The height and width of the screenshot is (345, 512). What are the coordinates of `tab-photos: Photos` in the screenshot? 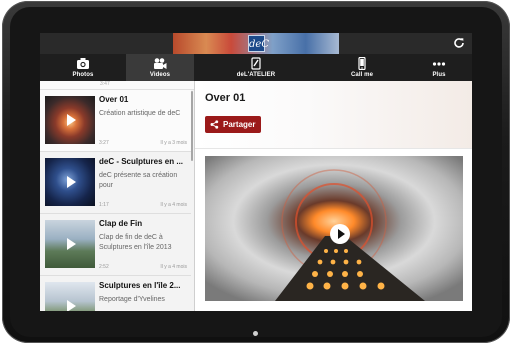 It's located at (83, 67).